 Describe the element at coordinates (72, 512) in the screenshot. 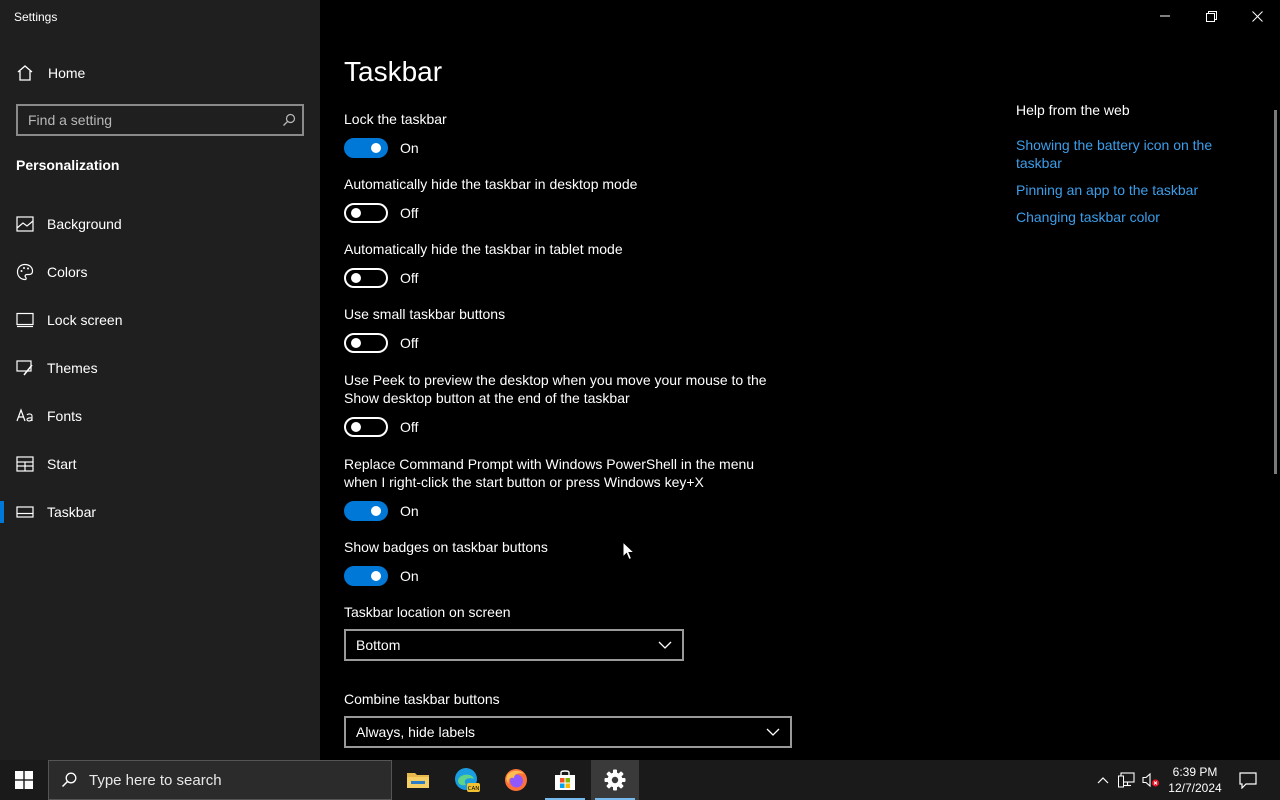

I see `sidebar-item-label: Taskbar` at that location.